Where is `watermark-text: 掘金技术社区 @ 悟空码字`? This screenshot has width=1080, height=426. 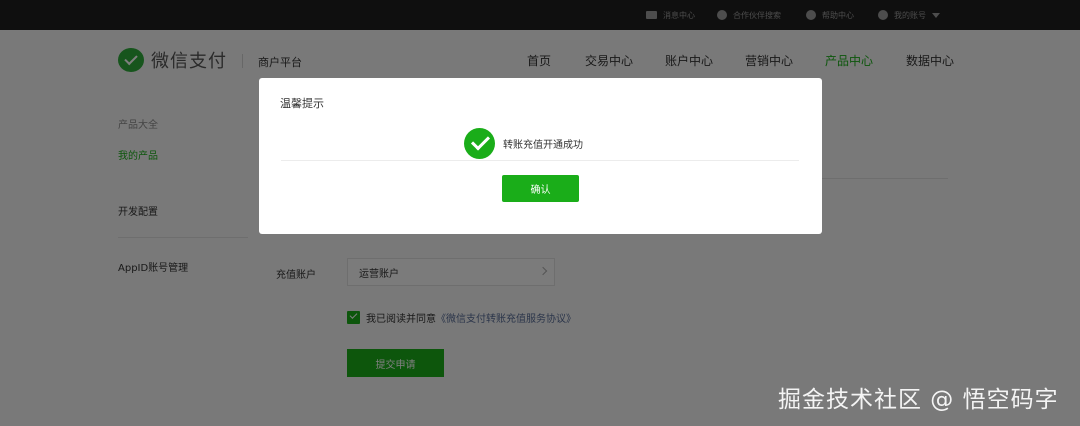
watermark-text: 掘金技术社区 @ 悟空码字 is located at coordinates (918, 400).